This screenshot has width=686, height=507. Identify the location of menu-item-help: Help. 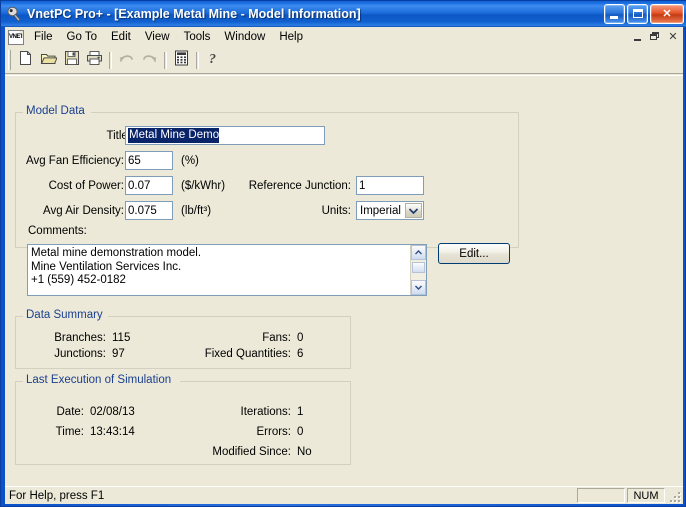
(291, 37).